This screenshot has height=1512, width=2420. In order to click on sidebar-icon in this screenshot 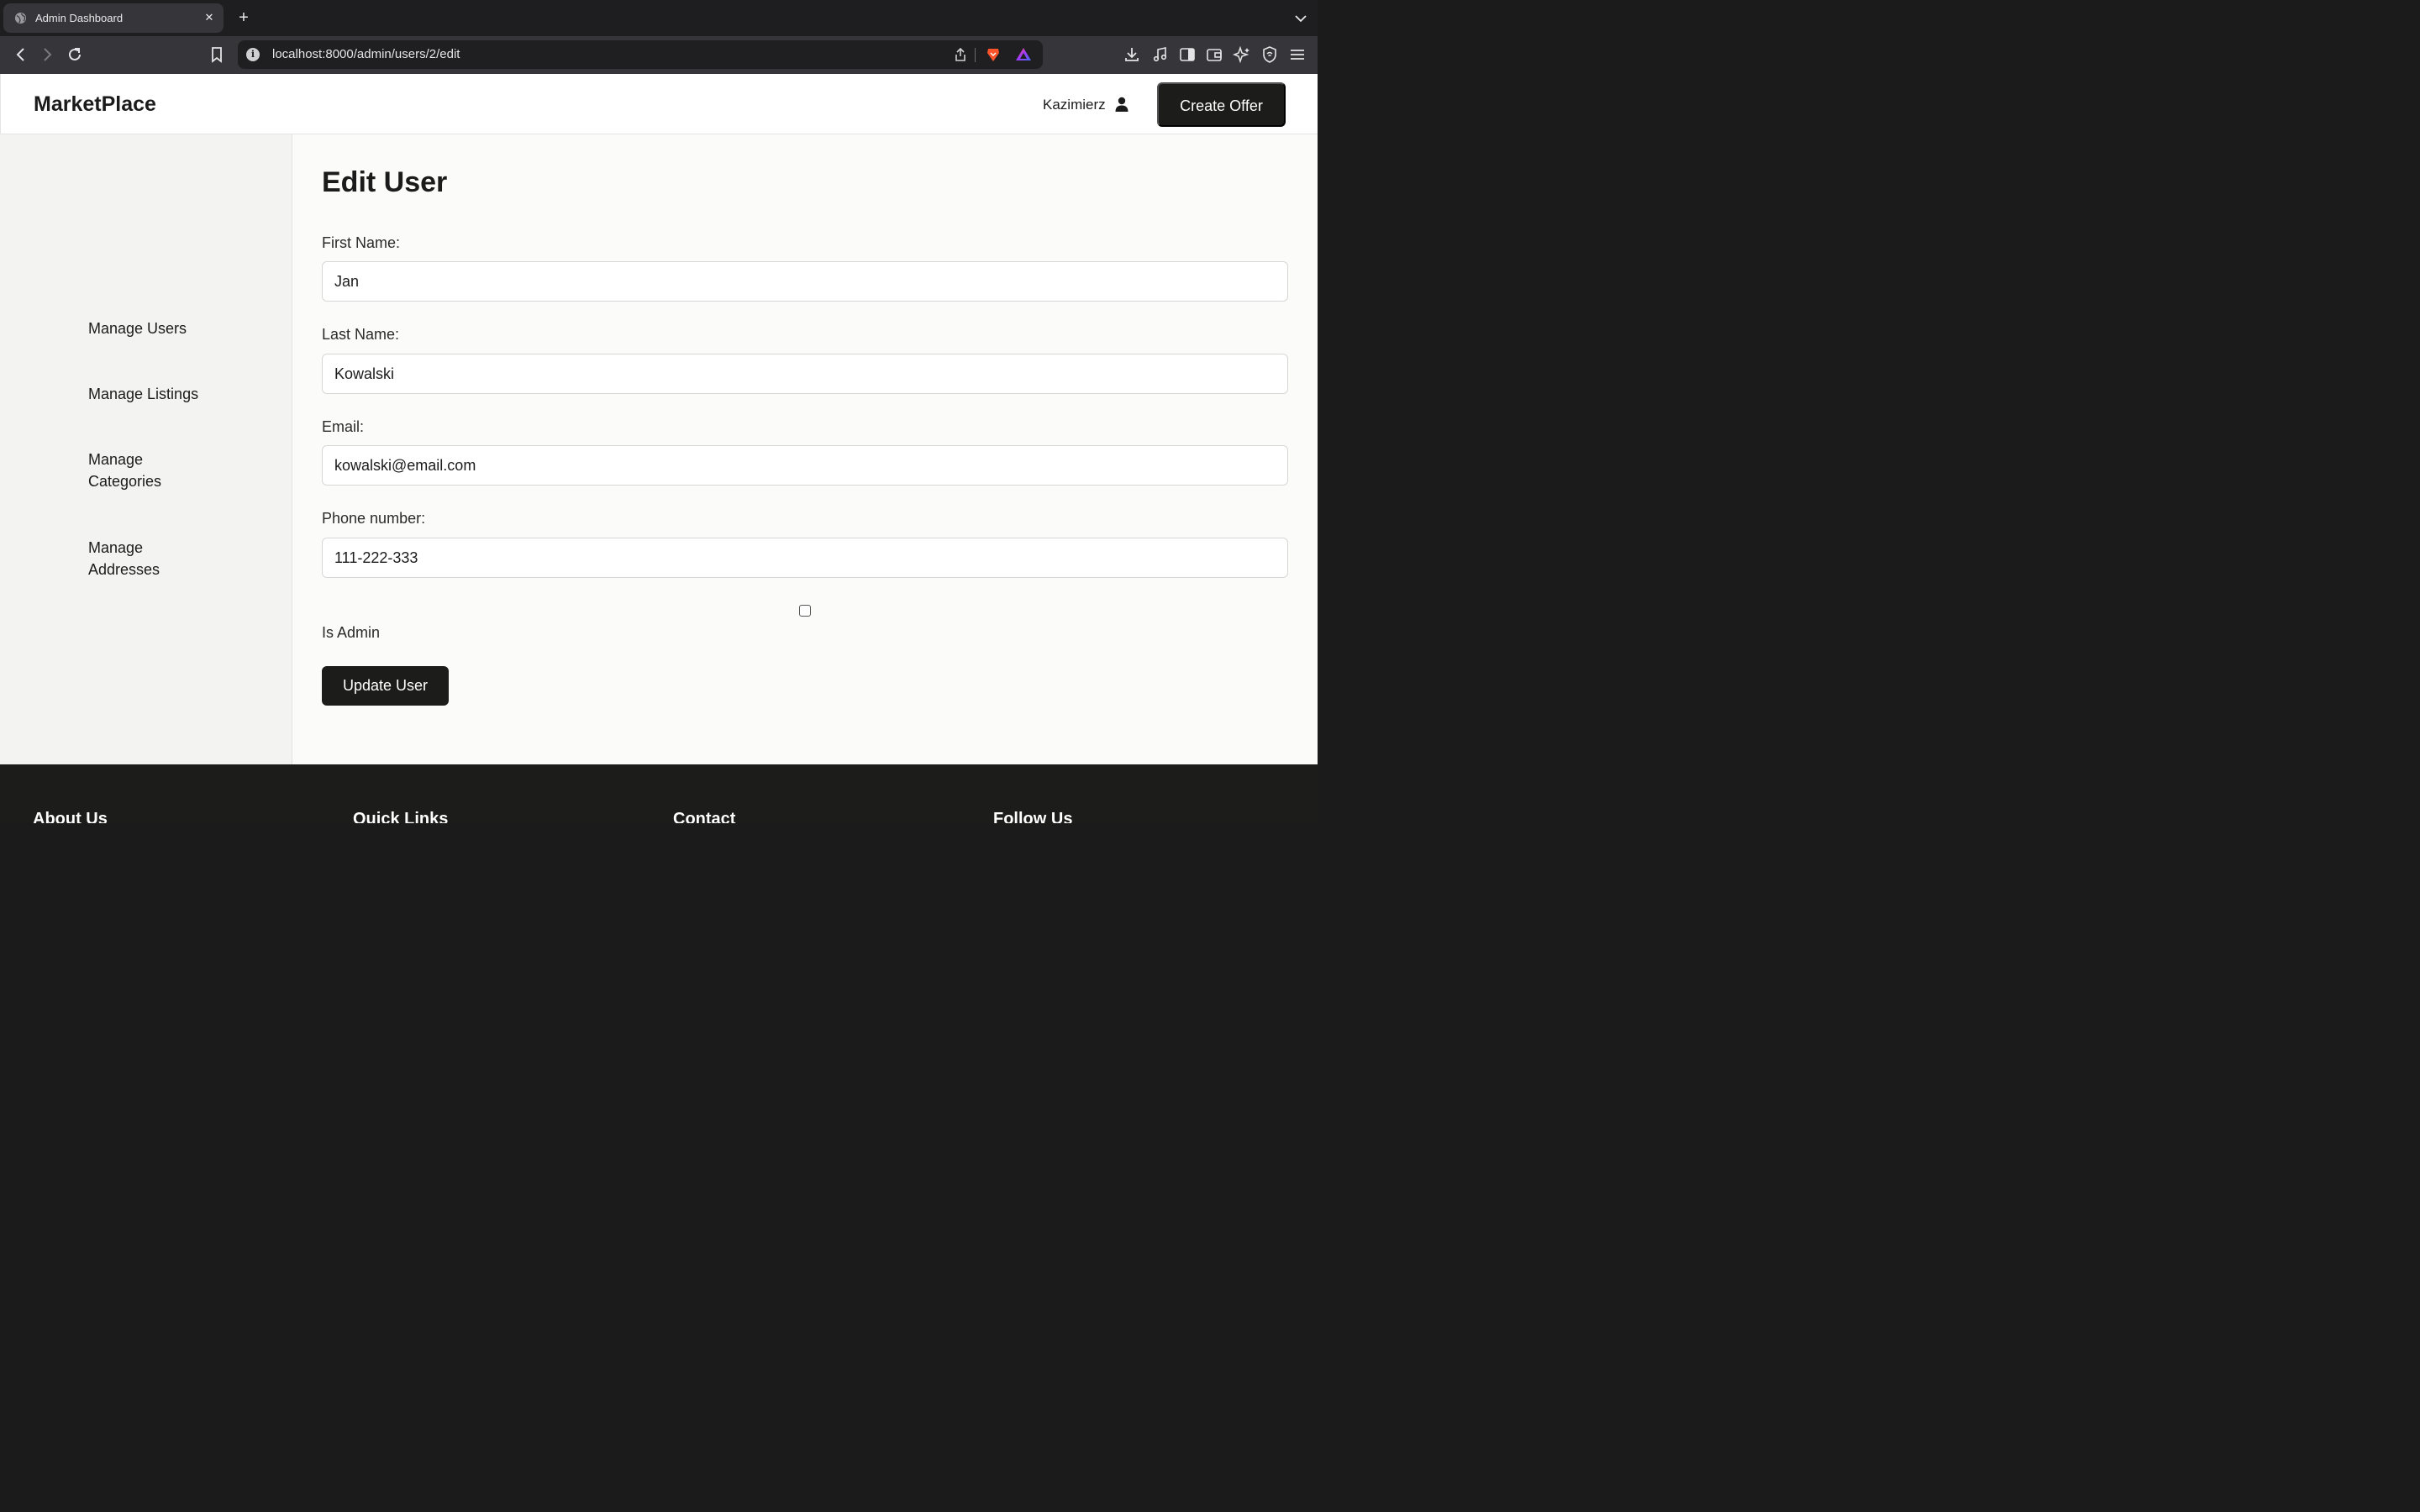, I will do `click(1187, 54)`.